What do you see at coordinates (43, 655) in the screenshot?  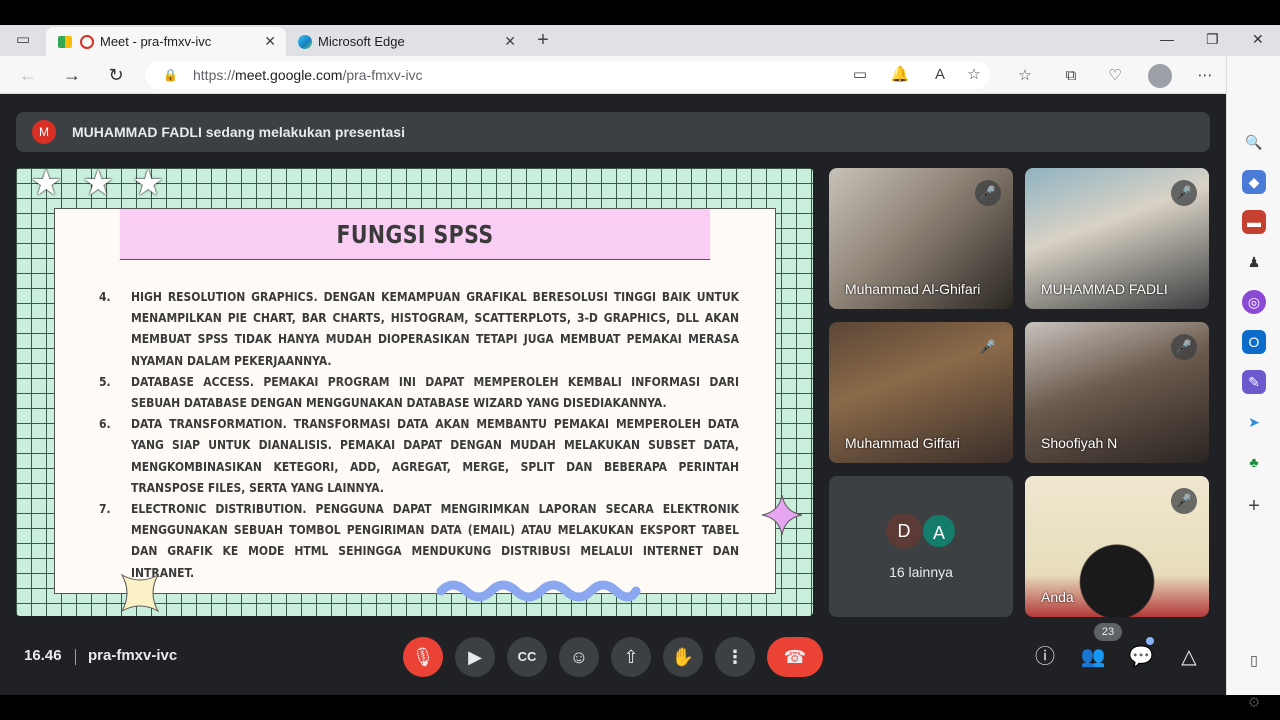 I see `meeting-time: 16.46` at bounding box center [43, 655].